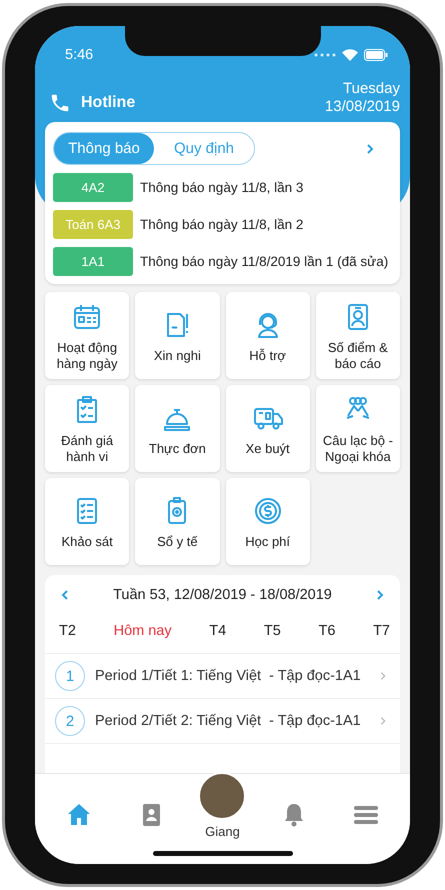 The height and width of the screenshot is (890, 445). Describe the element at coordinates (358, 428) in the screenshot. I see `feature-tile: Câu lạc bộ - Ngoại khóa` at that location.